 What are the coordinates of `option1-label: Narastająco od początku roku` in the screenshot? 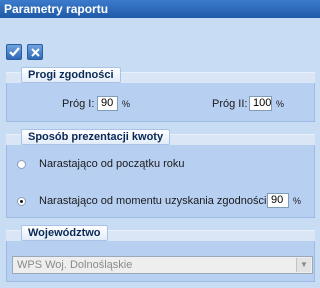 It's located at (112, 164).